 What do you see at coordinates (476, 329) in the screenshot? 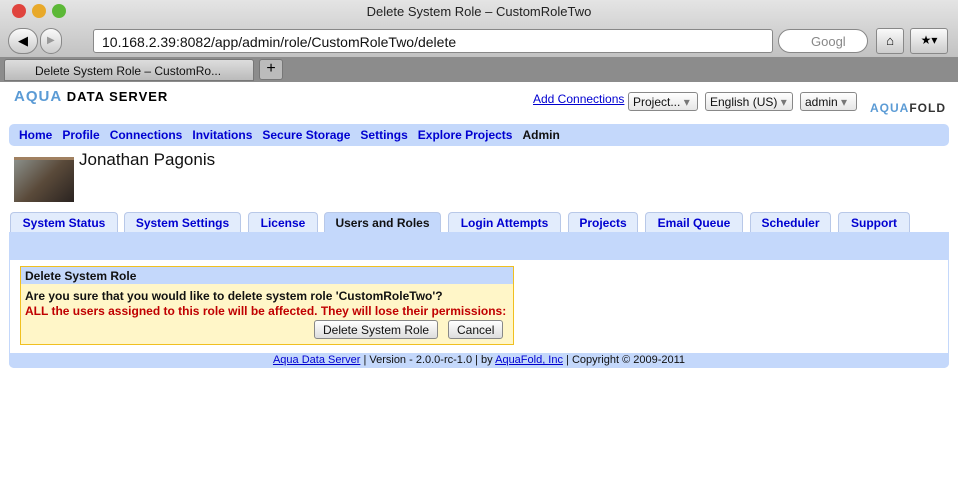
I see `cancel-button: Cancel` at bounding box center [476, 329].